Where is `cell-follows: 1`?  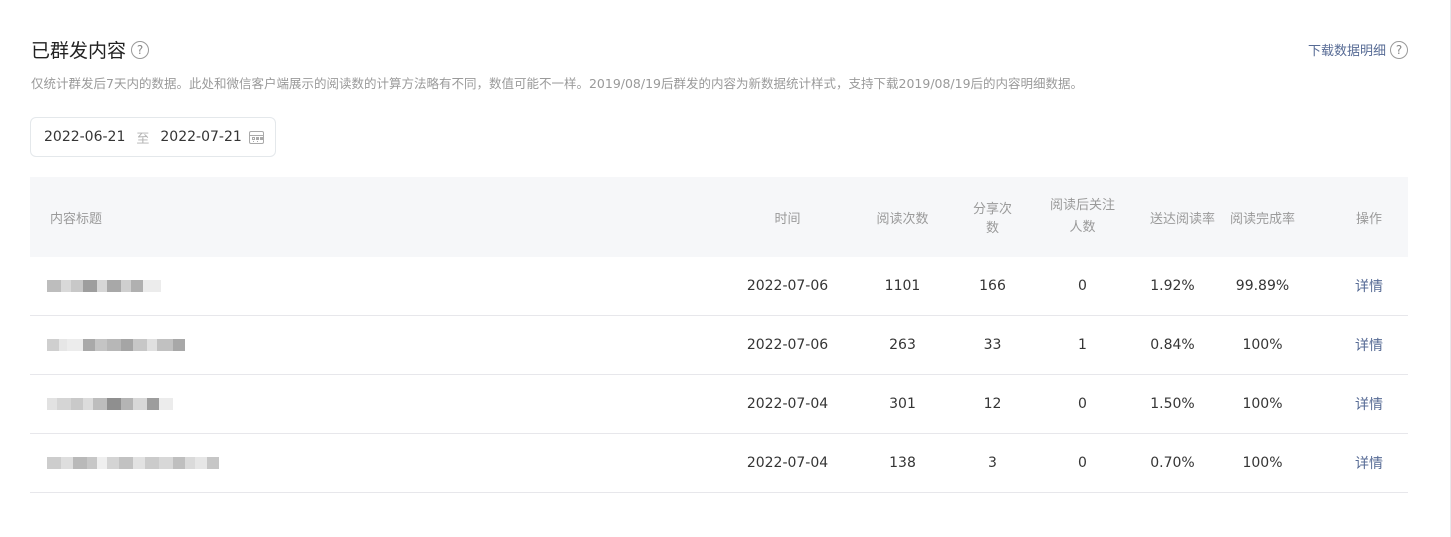
cell-follows: 1 is located at coordinates (1082, 345).